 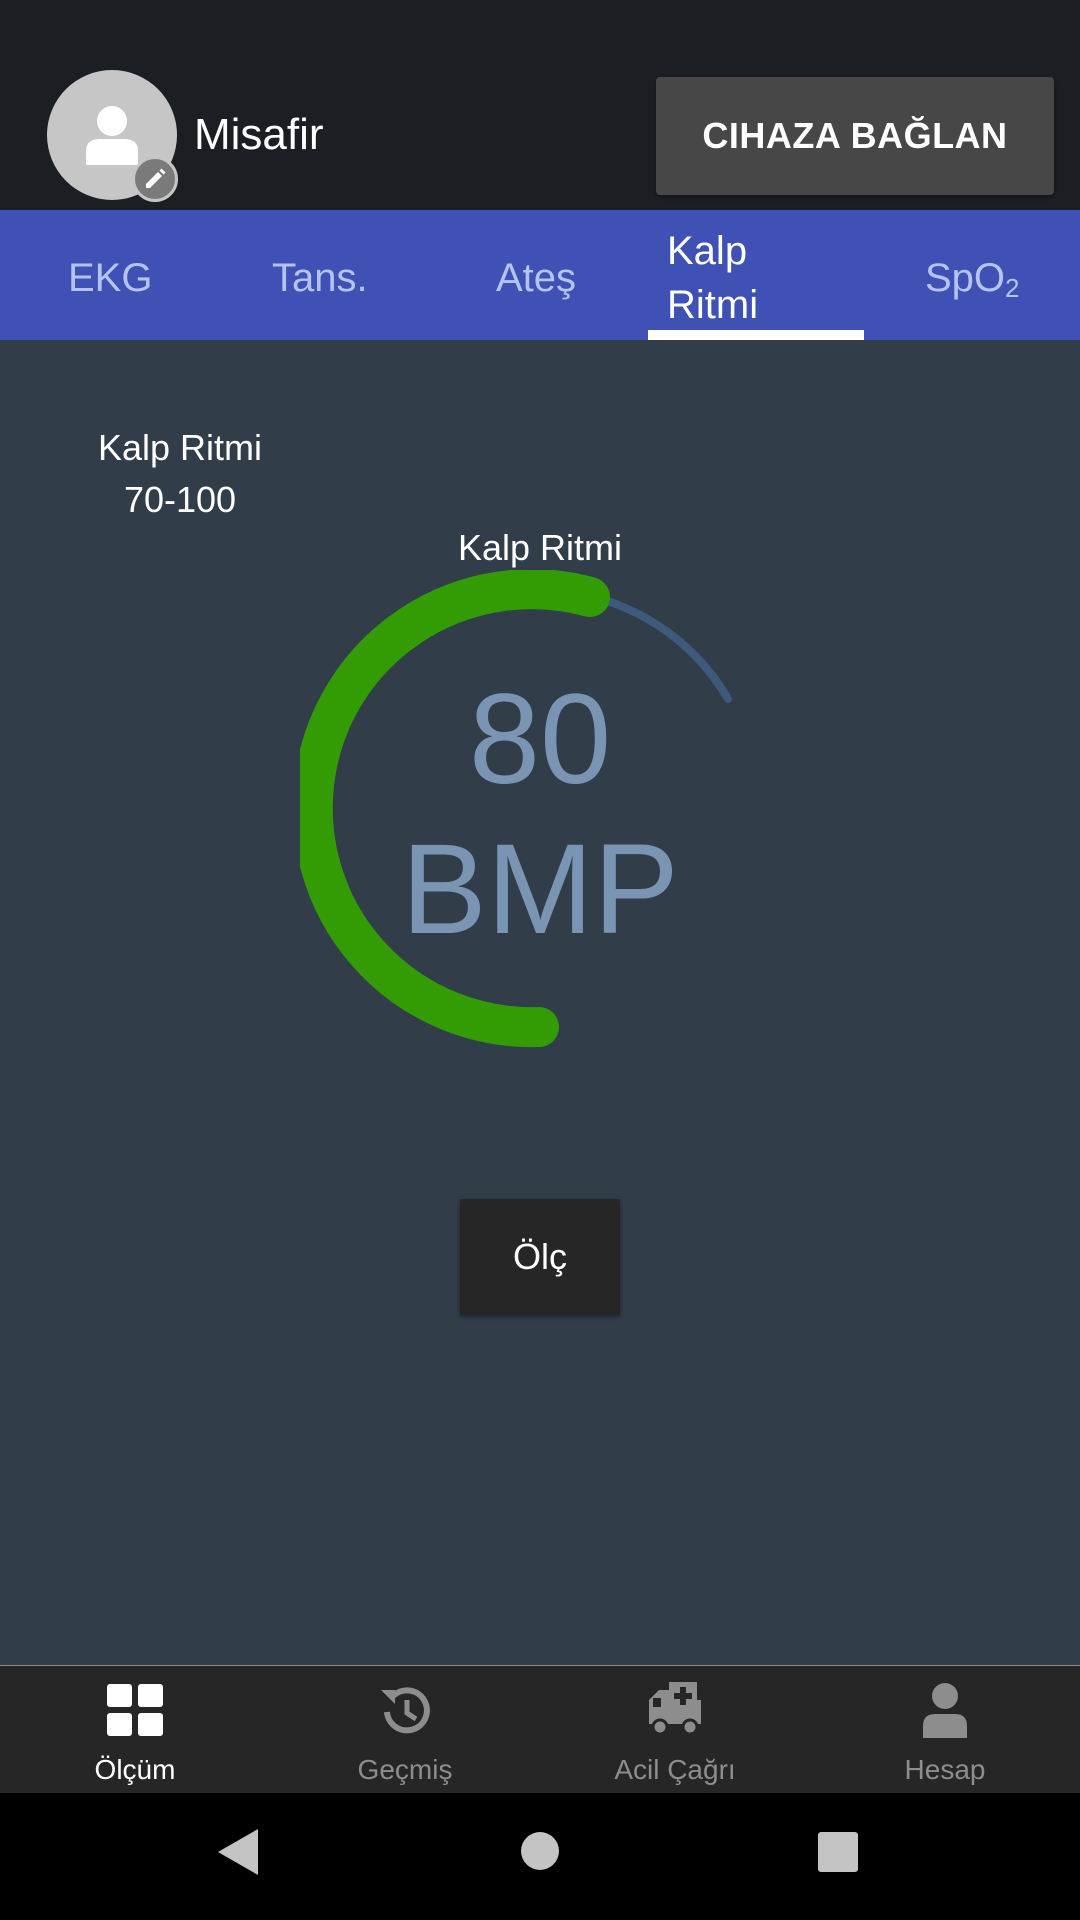 I want to click on recents-icon, so click(x=838, y=1852).